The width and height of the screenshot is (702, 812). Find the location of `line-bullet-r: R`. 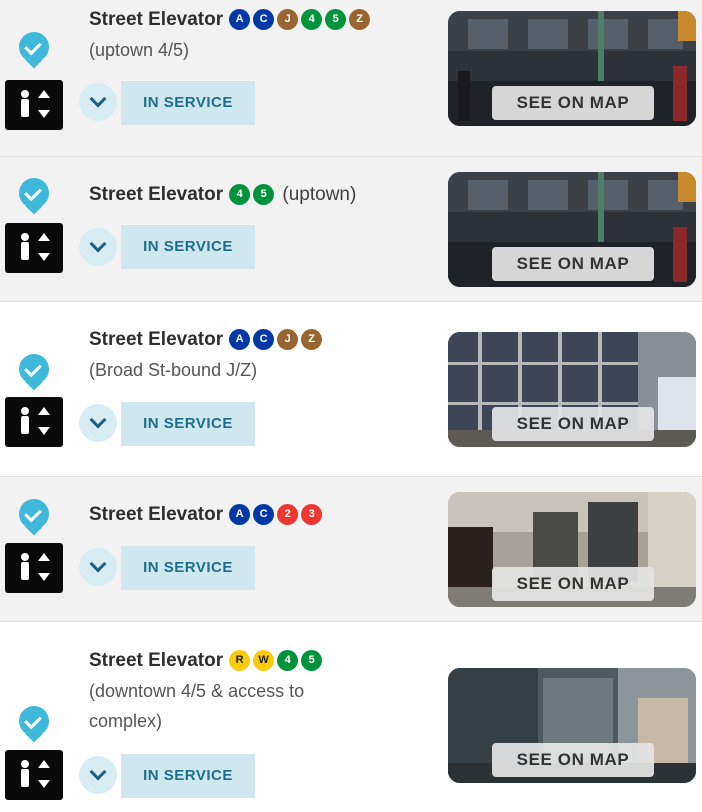

line-bullet-r: R is located at coordinates (240, 661).